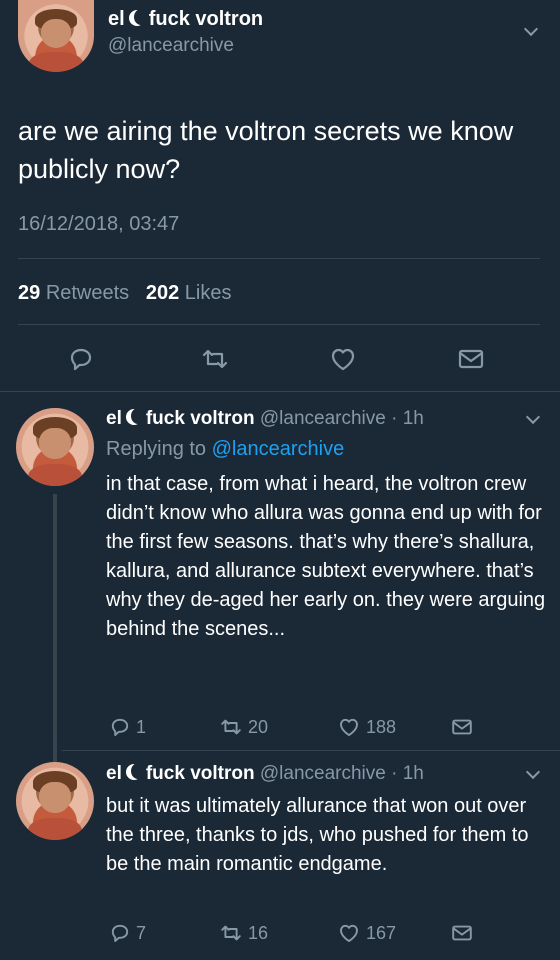 The height and width of the screenshot is (960, 560). What do you see at coordinates (381, 726) in the screenshot?
I see `like-count: 188` at bounding box center [381, 726].